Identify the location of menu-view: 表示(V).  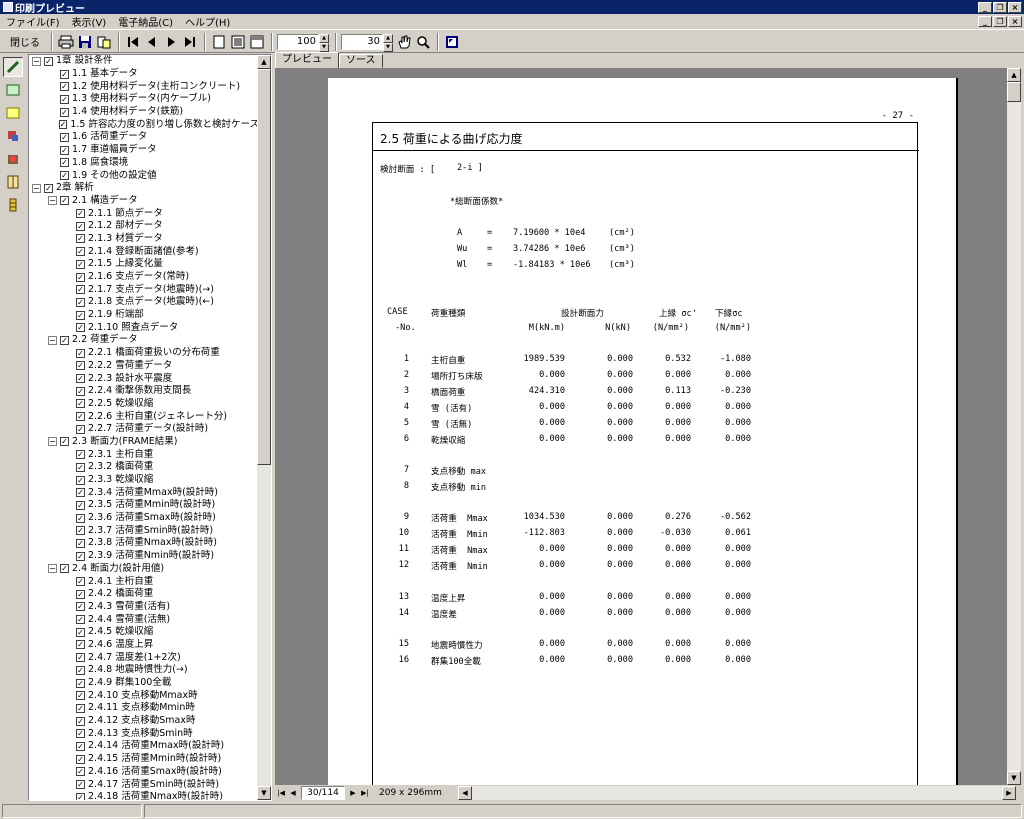
(89, 21).